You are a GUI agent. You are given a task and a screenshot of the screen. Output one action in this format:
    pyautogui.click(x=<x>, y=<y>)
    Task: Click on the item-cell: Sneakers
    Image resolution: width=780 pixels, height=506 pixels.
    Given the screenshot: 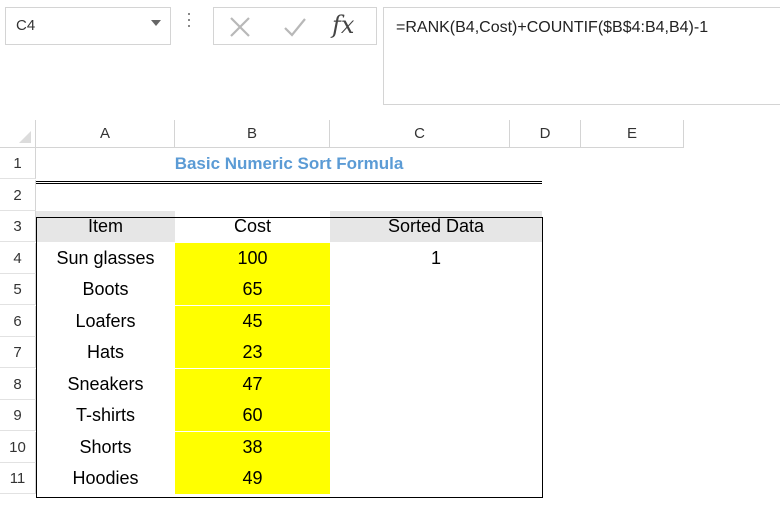 What is the action you would take?
    pyautogui.click(x=105, y=384)
    